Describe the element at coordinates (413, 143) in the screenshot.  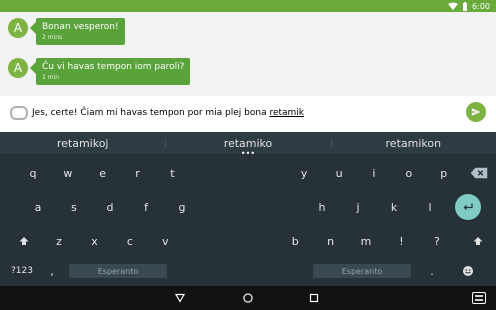
I see `suggestion-3: retamikon` at that location.